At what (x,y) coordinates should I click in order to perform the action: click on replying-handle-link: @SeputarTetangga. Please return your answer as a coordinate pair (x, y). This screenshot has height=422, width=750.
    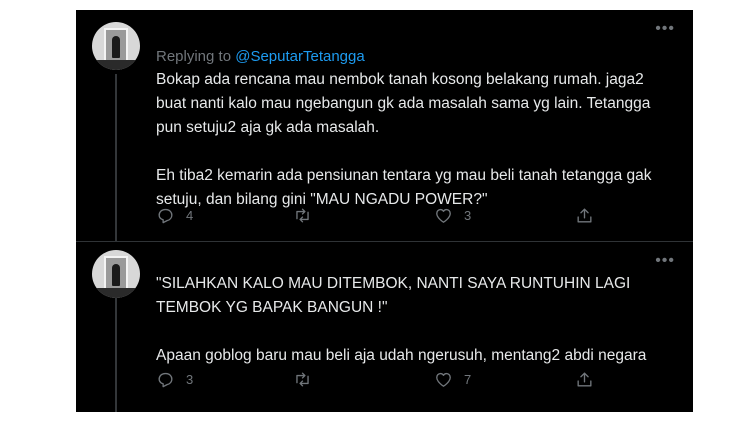
    Looking at the image, I should click on (300, 56).